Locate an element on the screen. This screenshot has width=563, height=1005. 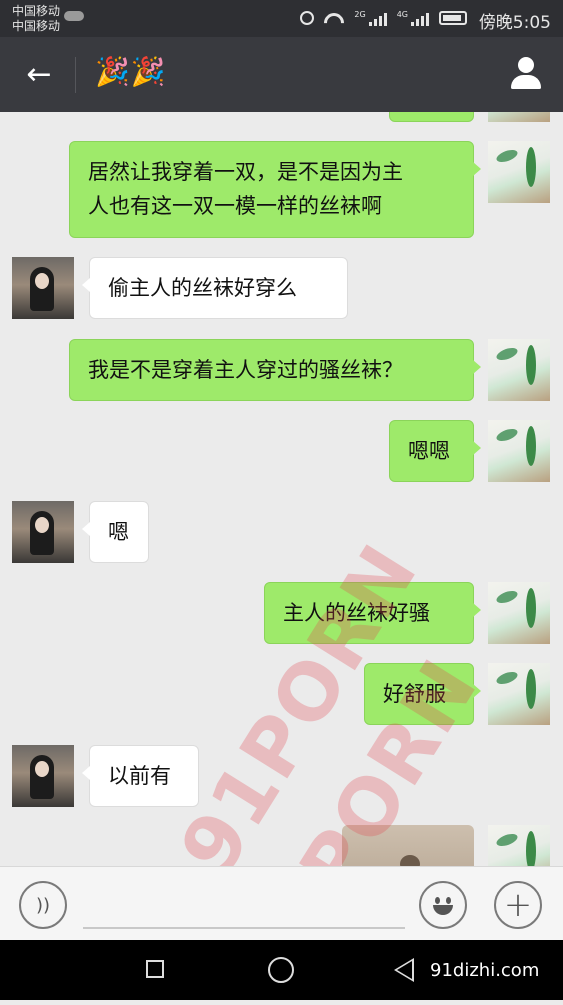
image-message is located at coordinates (408, 845).